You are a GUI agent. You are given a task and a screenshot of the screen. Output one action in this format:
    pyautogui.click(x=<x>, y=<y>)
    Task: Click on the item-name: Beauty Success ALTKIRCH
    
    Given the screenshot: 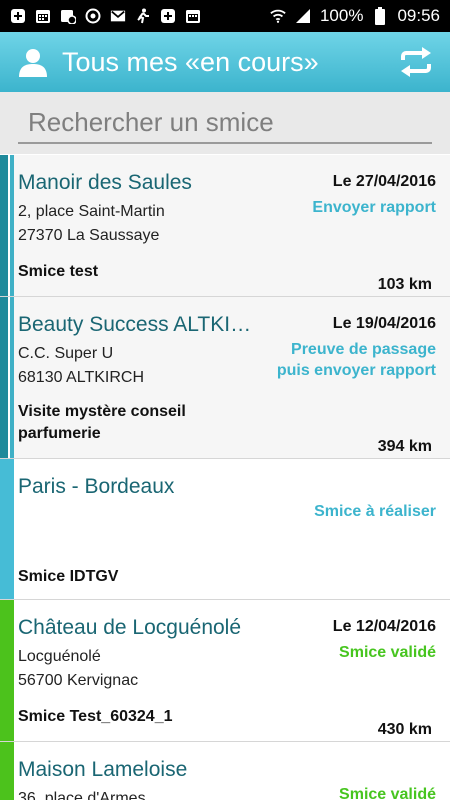 What is the action you would take?
    pyautogui.click(x=141, y=324)
    